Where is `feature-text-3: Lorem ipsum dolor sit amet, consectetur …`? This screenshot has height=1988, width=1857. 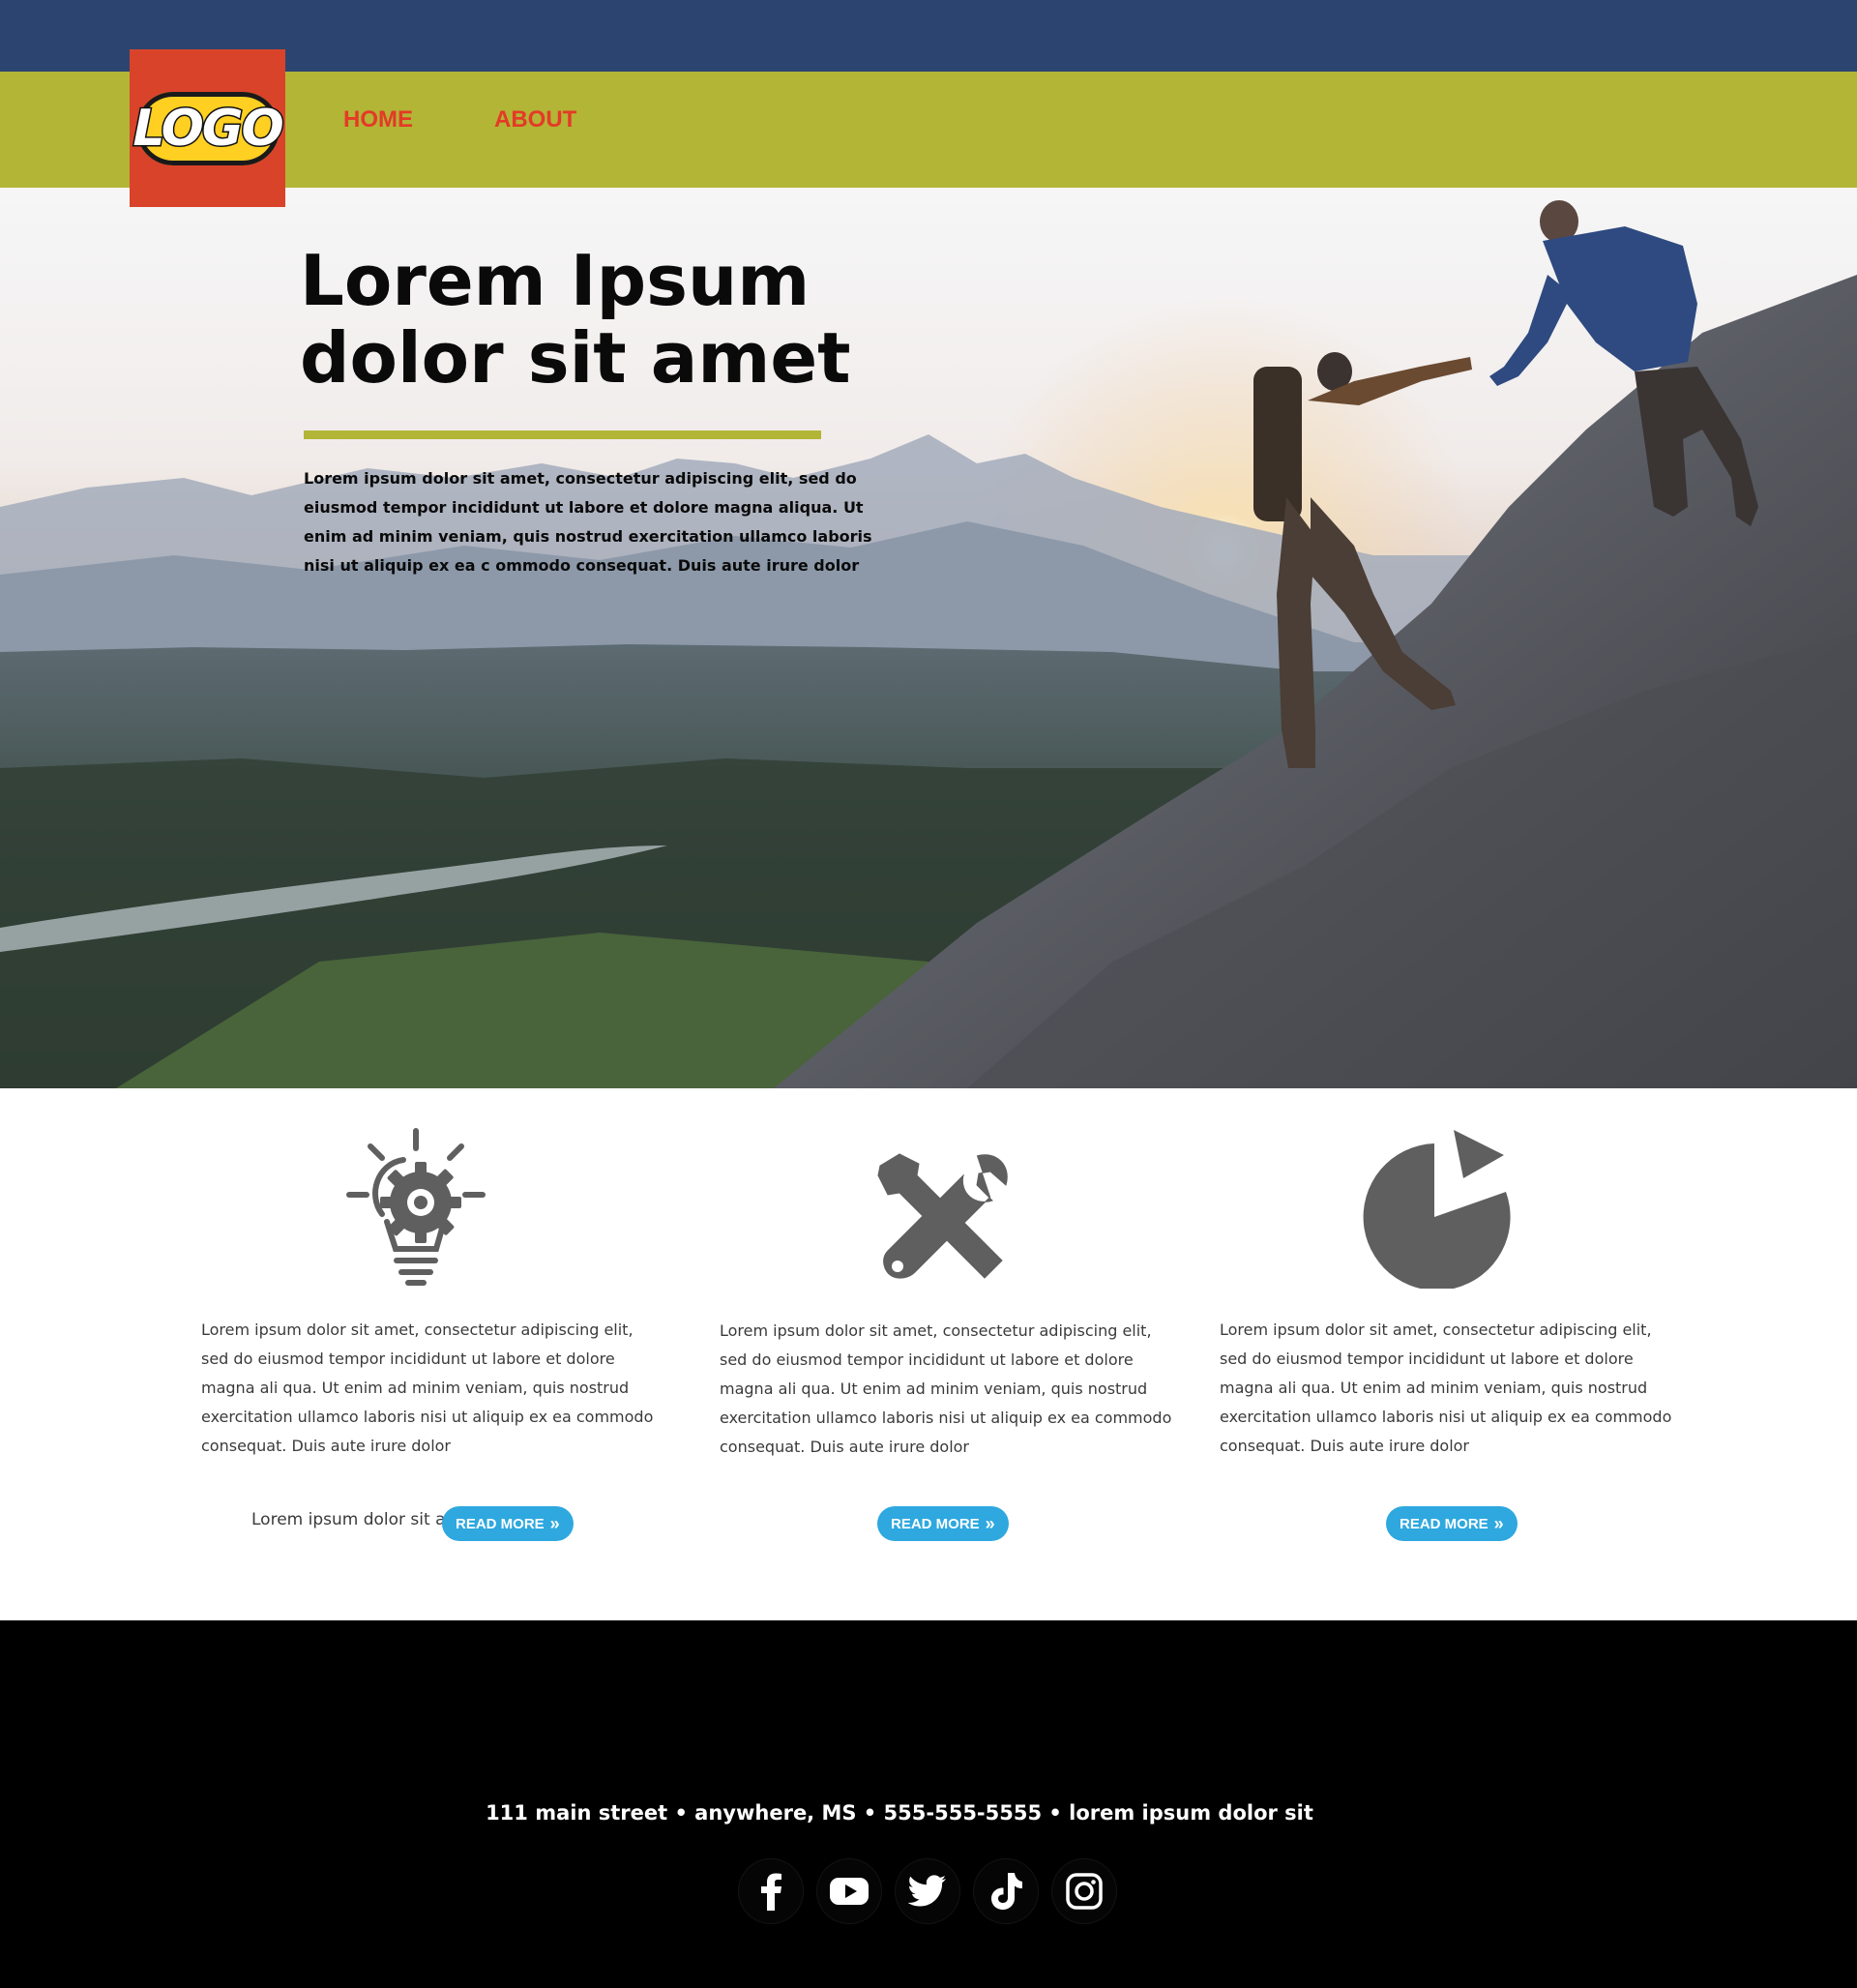
feature-text-3: Lorem ipsum dolor sit amet, consectetur … is located at coordinates (1446, 1387).